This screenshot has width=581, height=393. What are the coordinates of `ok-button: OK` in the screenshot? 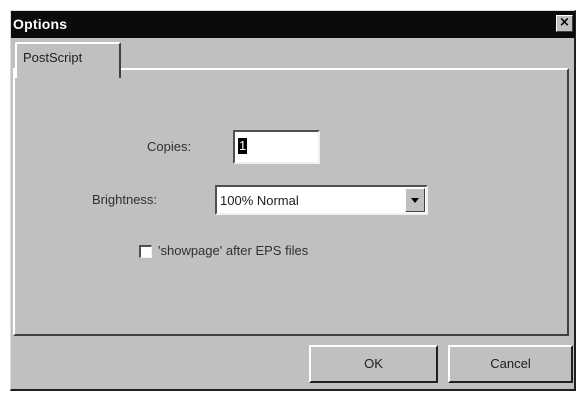 It's located at (373, 364).